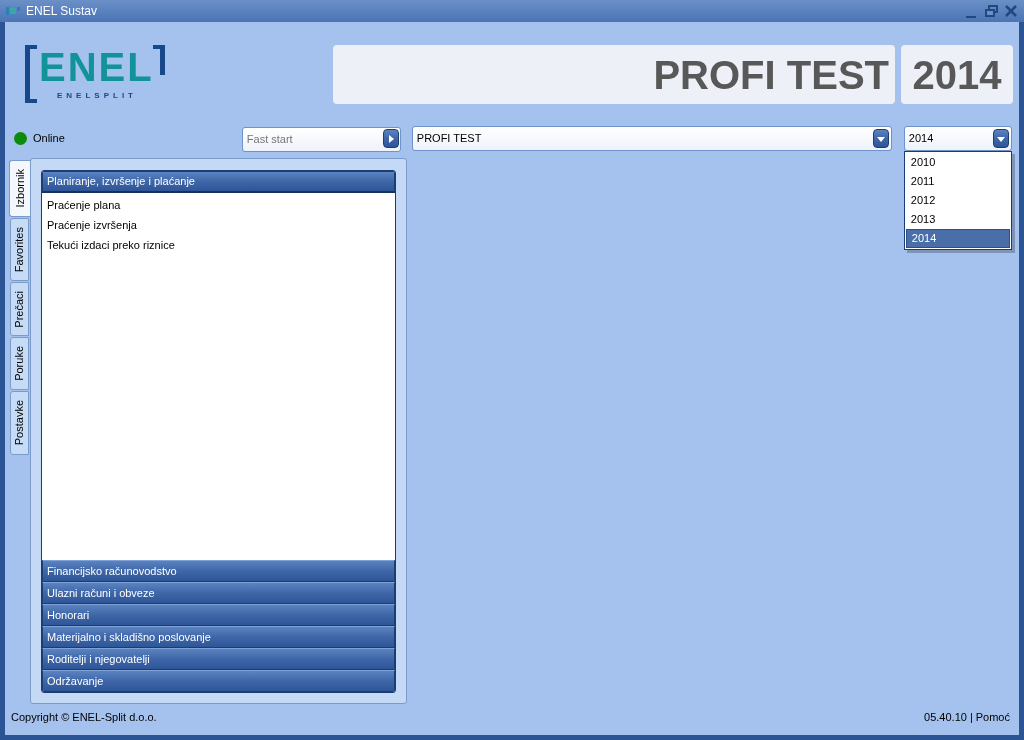 The height and width of the screenshot is (740, 1024). Describe the element at coordinates (19, 249) in the screenshot. I see `side-tab: Favorites` at that location.